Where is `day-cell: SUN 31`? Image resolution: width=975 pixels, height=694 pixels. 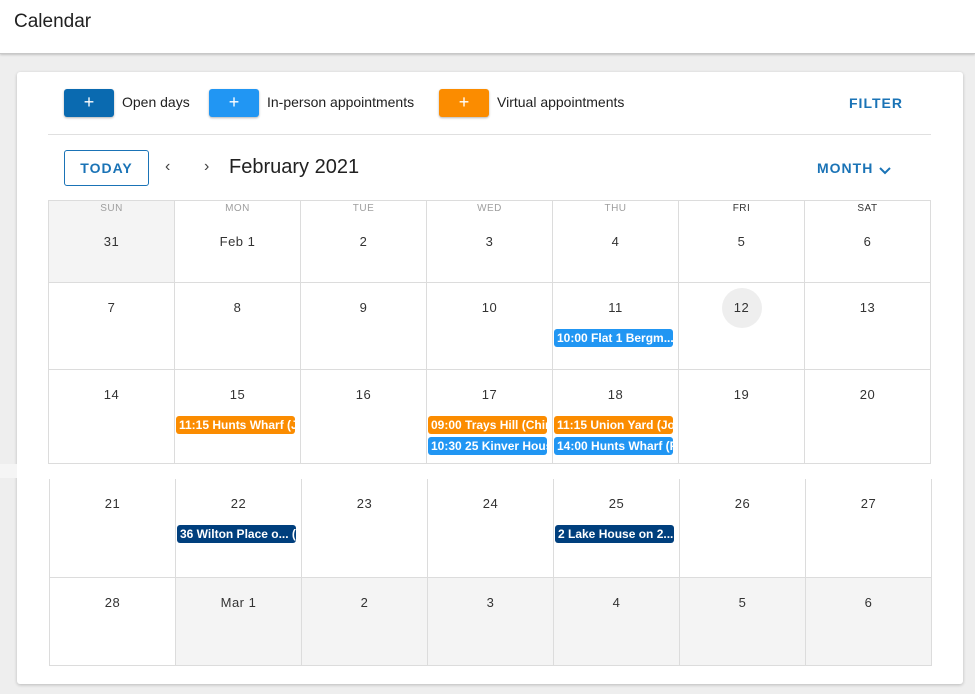 day-cell: SUN 31 is located at coordinates (111, 241).